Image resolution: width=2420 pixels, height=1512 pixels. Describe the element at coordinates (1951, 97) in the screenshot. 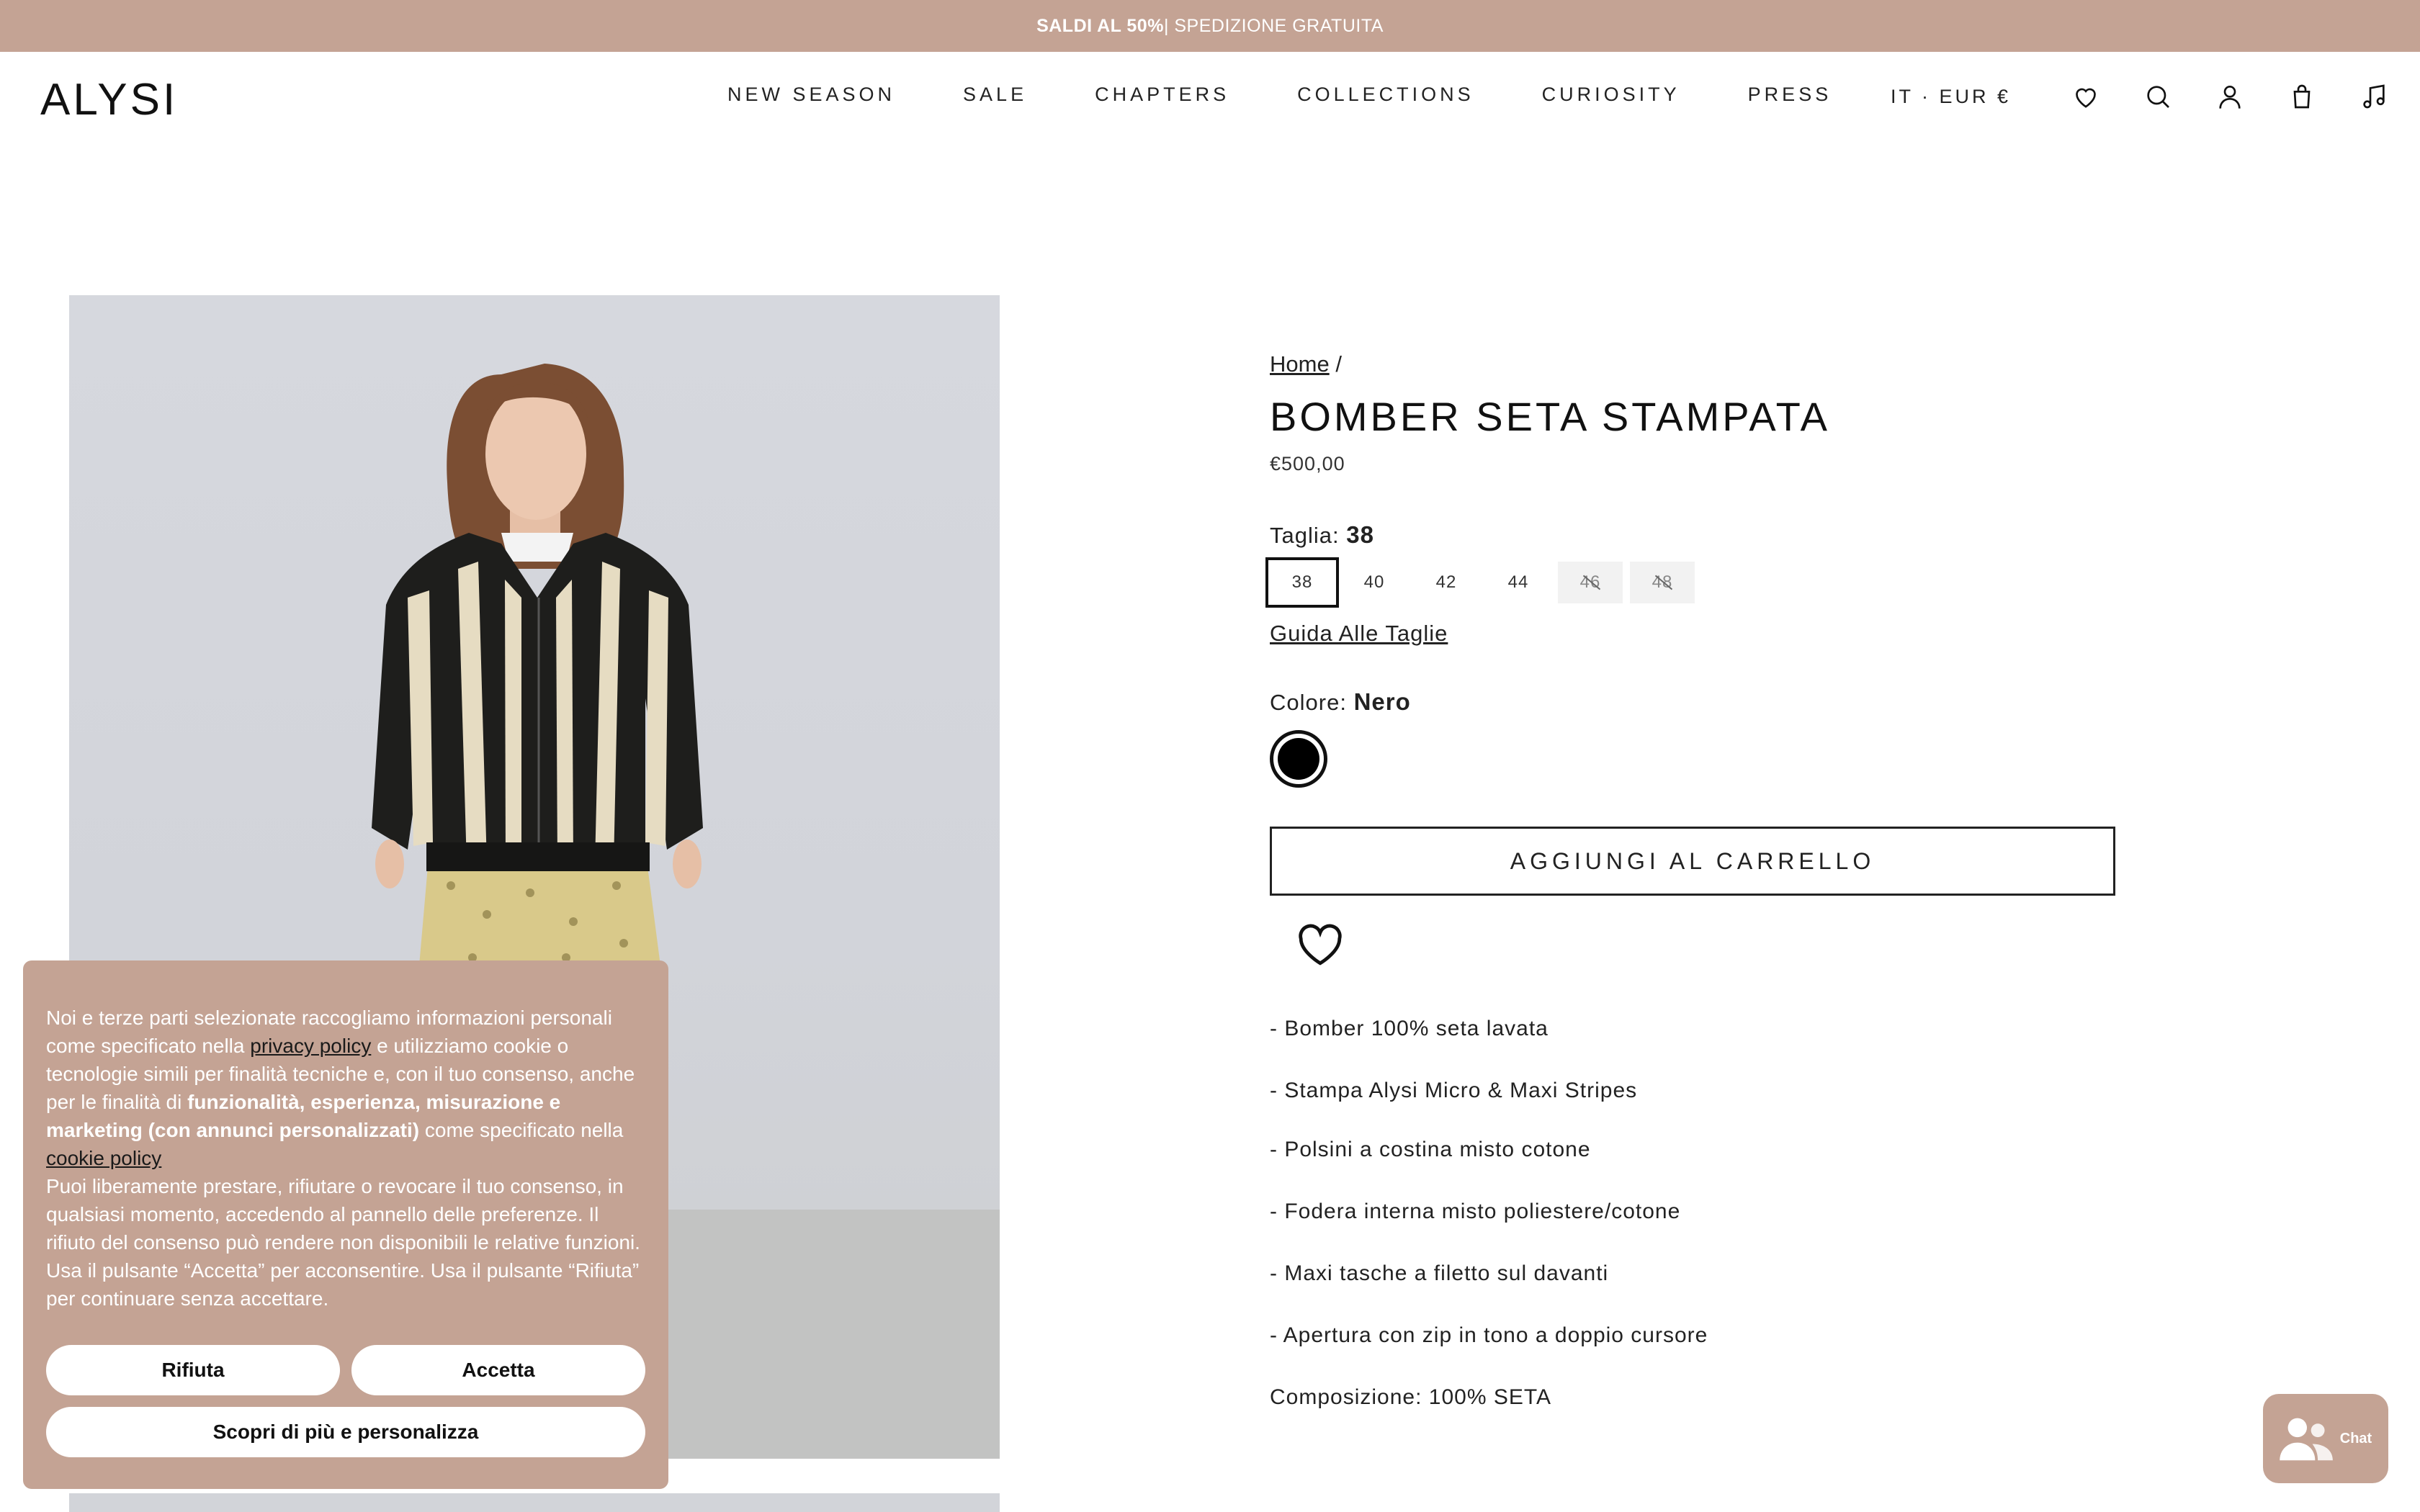

I see `locale-selector: IT · EUR €` at that location.